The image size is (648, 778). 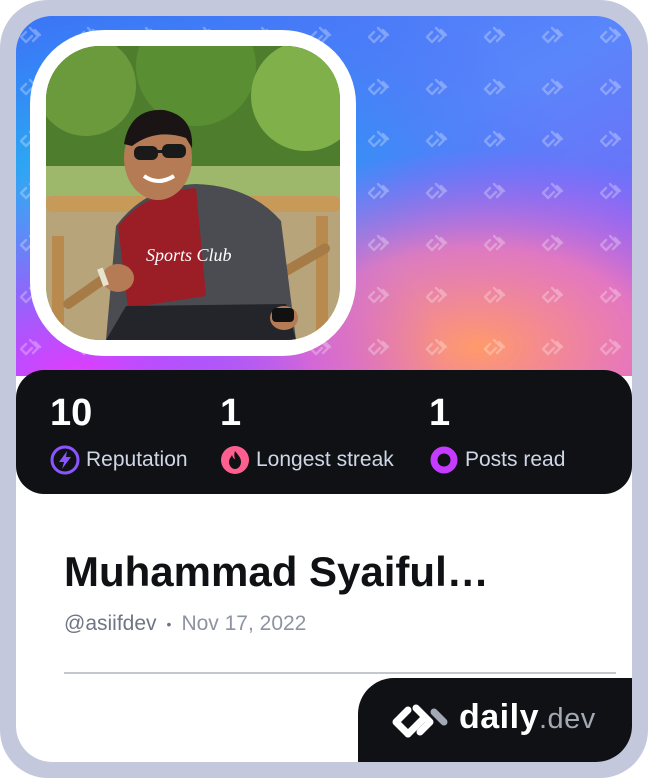 I want to click on brand-name: daily.dev, so click(x=527, y=717).